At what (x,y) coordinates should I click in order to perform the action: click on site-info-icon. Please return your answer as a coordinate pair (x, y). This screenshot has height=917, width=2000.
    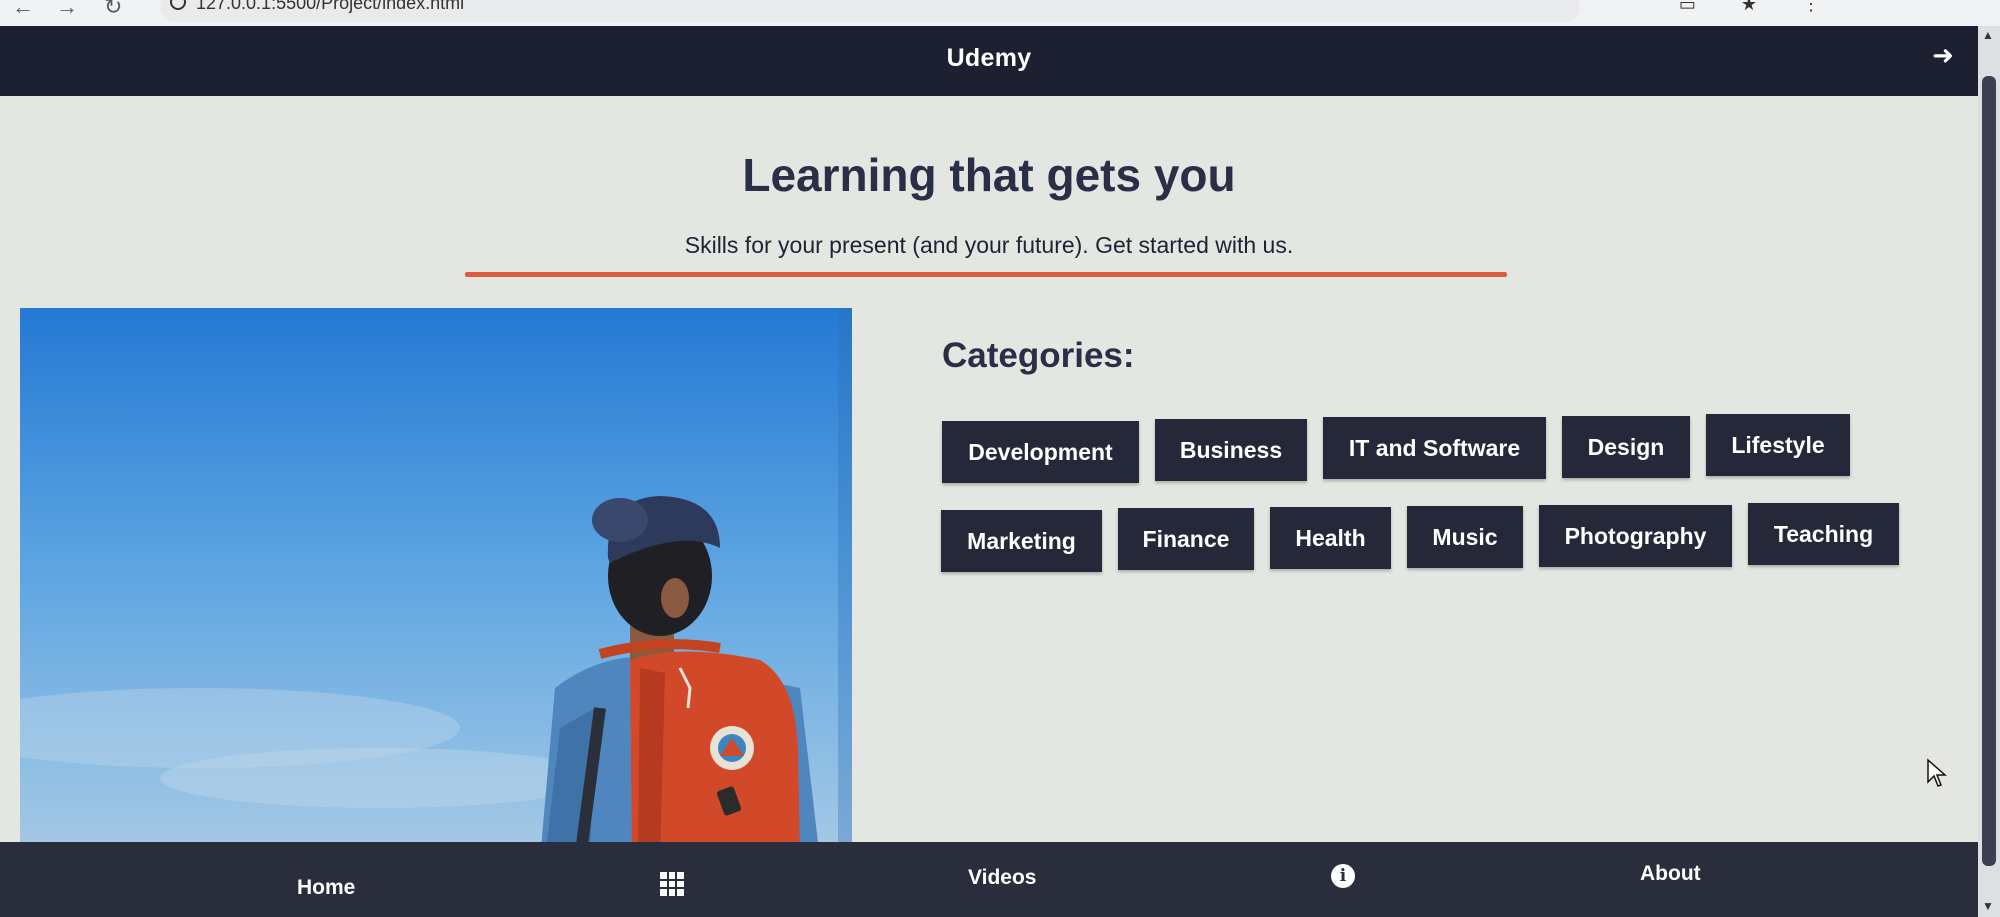
    Looking at the image, I should click on (178, 5).